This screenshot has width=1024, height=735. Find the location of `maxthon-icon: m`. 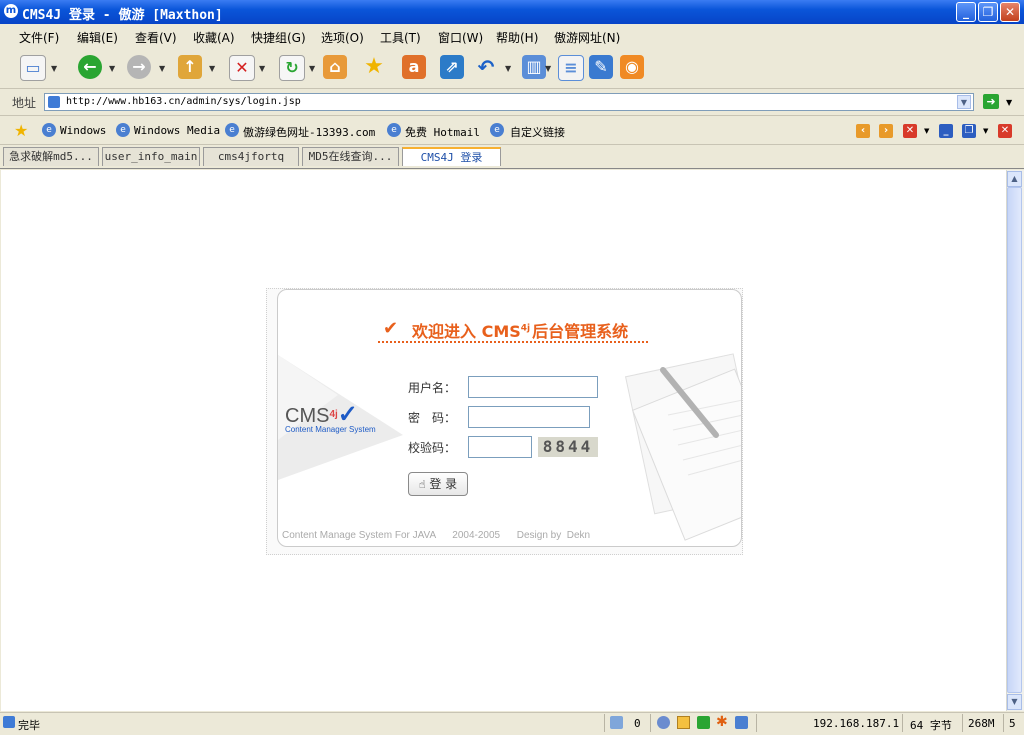

maxthon-icon: m is located at coordinates (11, 11).